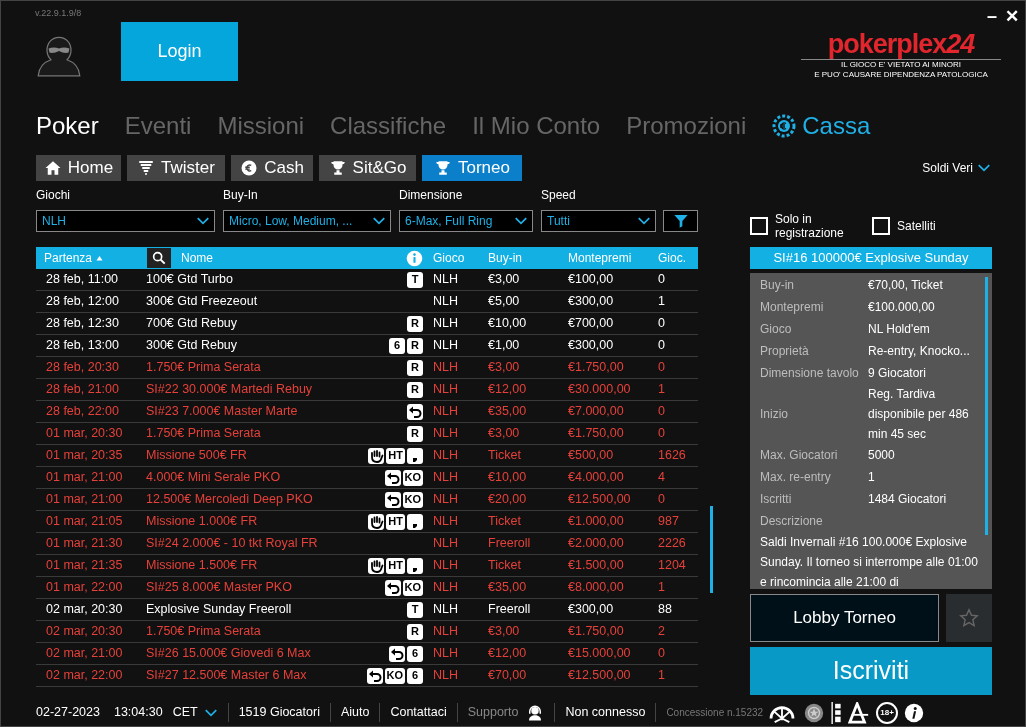 The height and width of the screenshot is (727, 1026). Describe the element at coordinates (84, 522) in the screenshot. I see `table-cell-text: 01 mar, 21:05` at that location.